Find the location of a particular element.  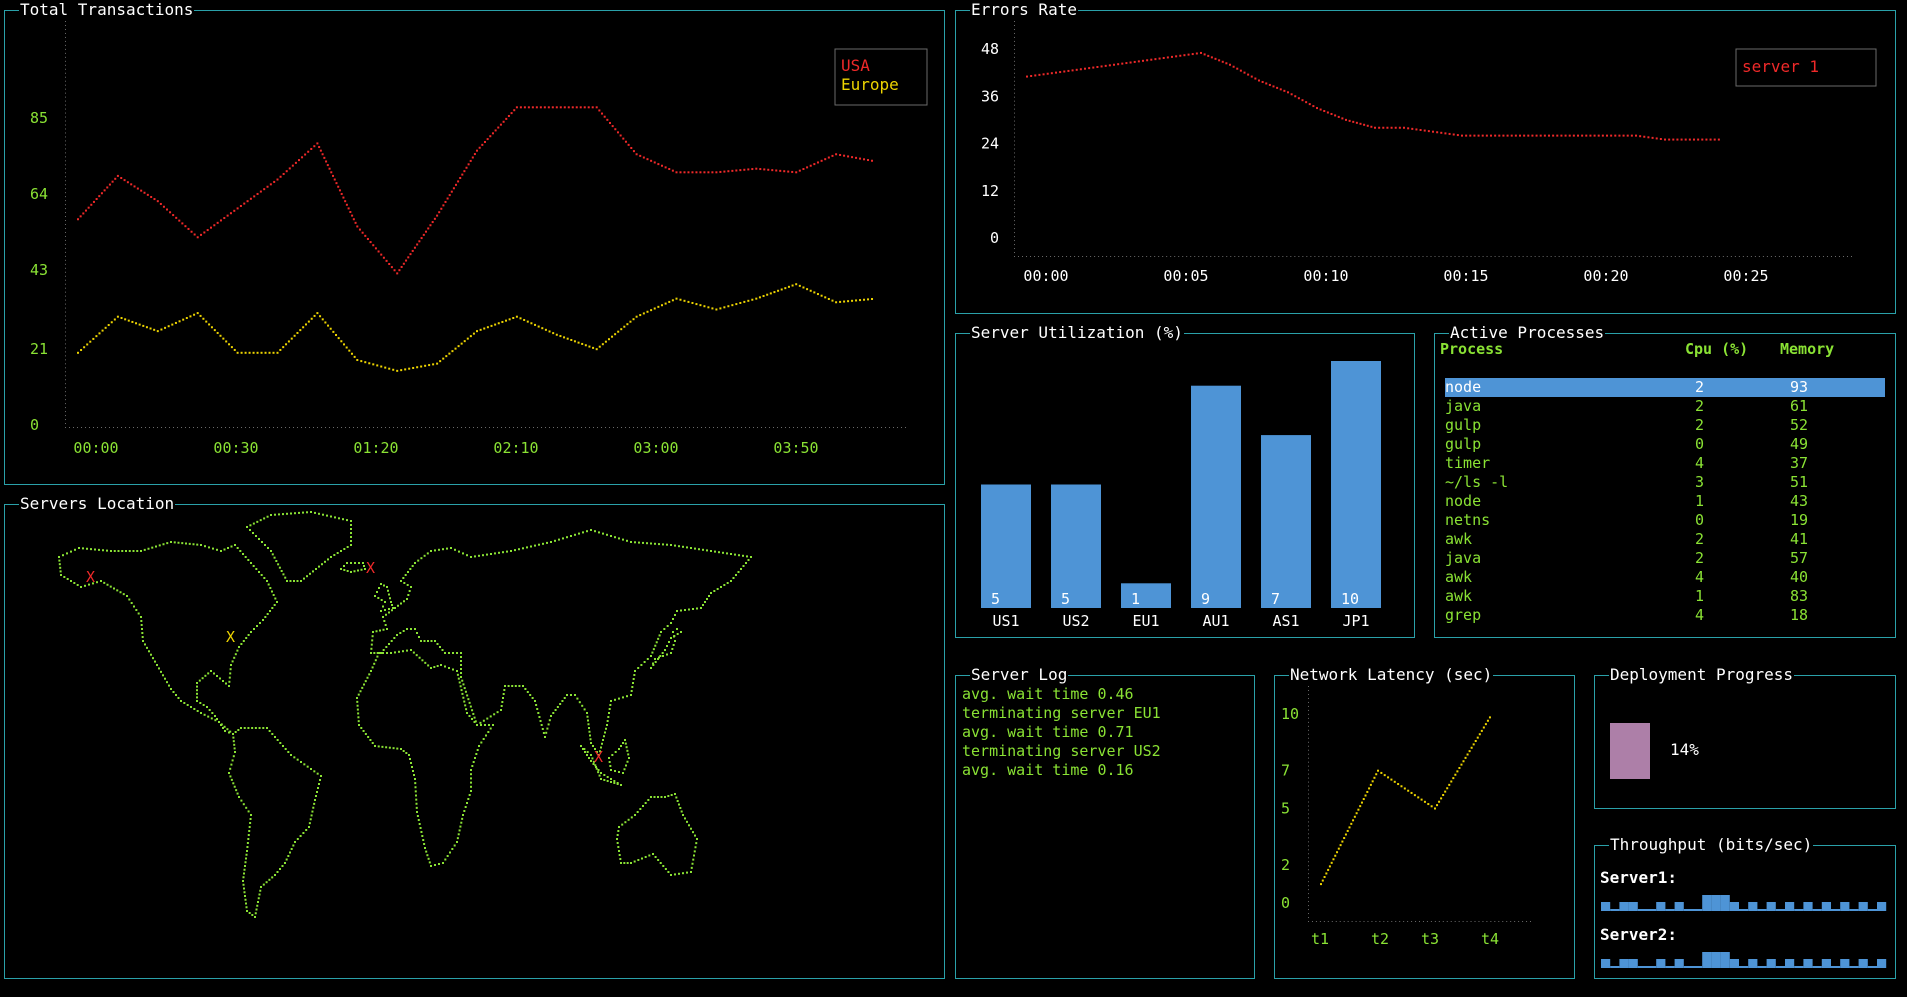

server-marker: X is located at coordinates (230, 637).